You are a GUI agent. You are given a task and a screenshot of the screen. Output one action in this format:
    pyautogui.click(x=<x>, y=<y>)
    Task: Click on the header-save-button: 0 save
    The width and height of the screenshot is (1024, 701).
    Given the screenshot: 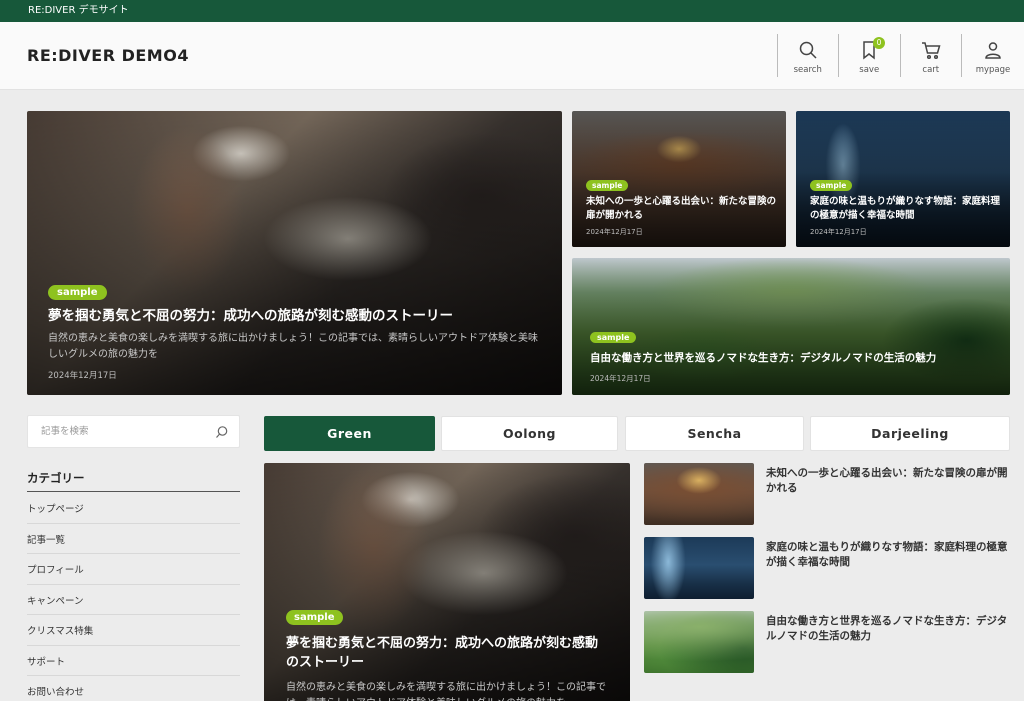 What is the action you would take?
    pyautogui.click(x=869, y=55)
    